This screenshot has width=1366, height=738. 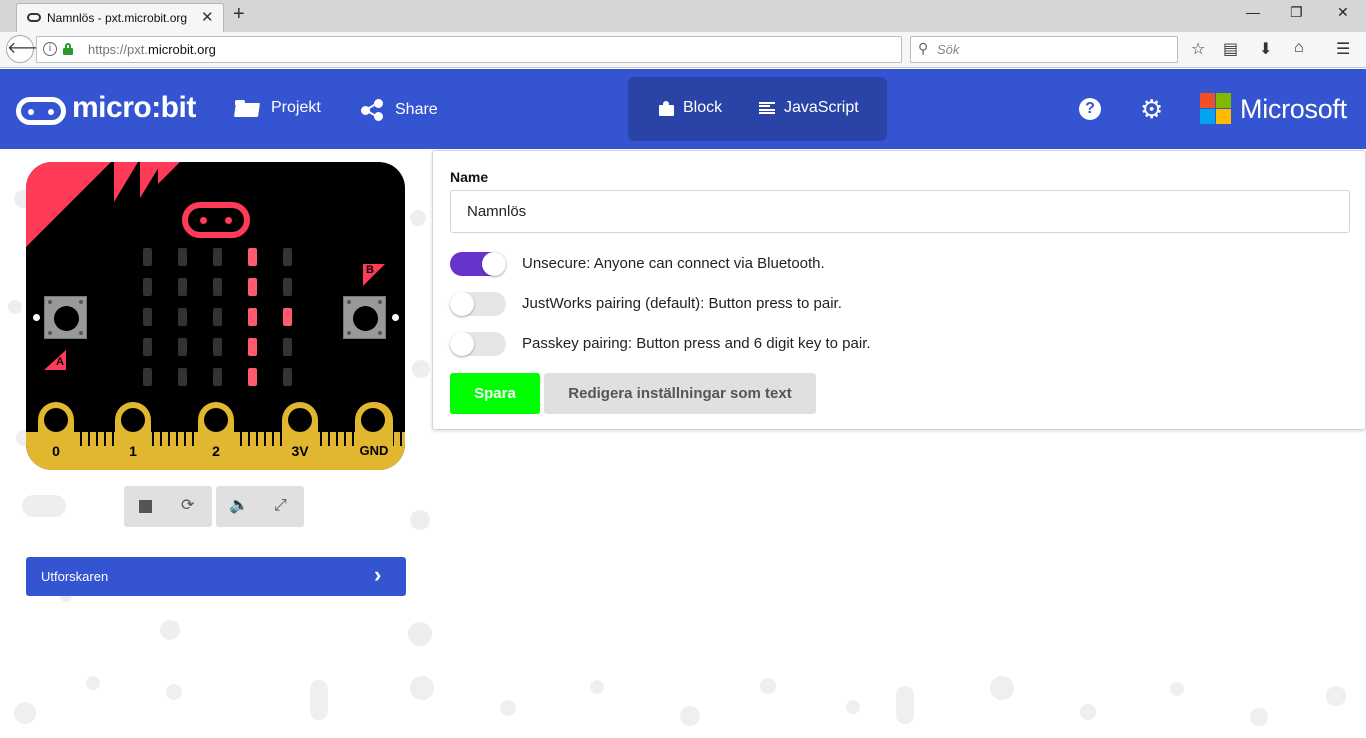 What do you see at coordinates (287, 317) in the screenshot?
I see `led-r2-c4` at bounding box center [287, 317].